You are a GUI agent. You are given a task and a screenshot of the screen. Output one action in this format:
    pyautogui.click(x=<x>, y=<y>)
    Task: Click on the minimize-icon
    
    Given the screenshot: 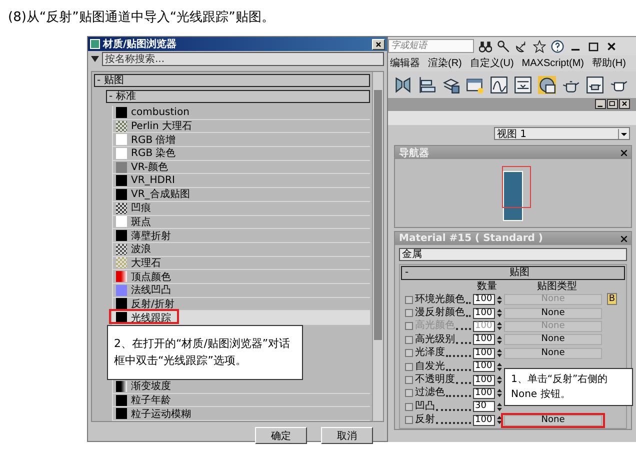 What is the action you would take?
    pyautogui.click(x=600, y=104)
    